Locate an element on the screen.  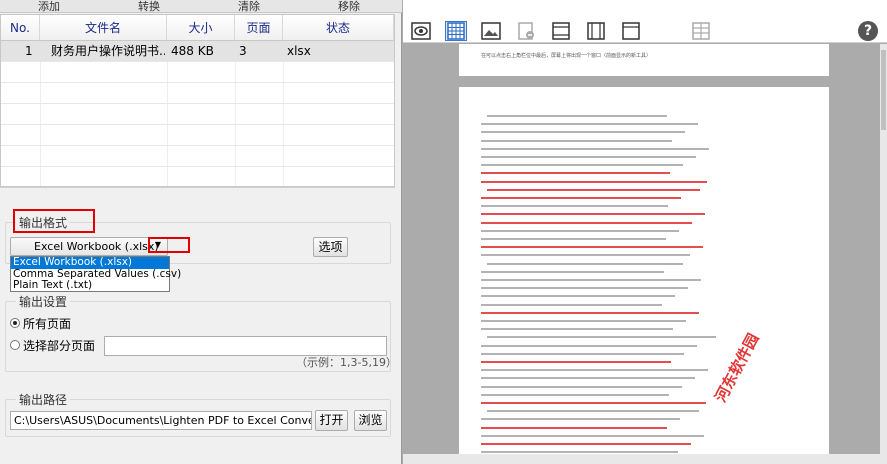
clear-button: 清除 is located at coordinates (249, 7).